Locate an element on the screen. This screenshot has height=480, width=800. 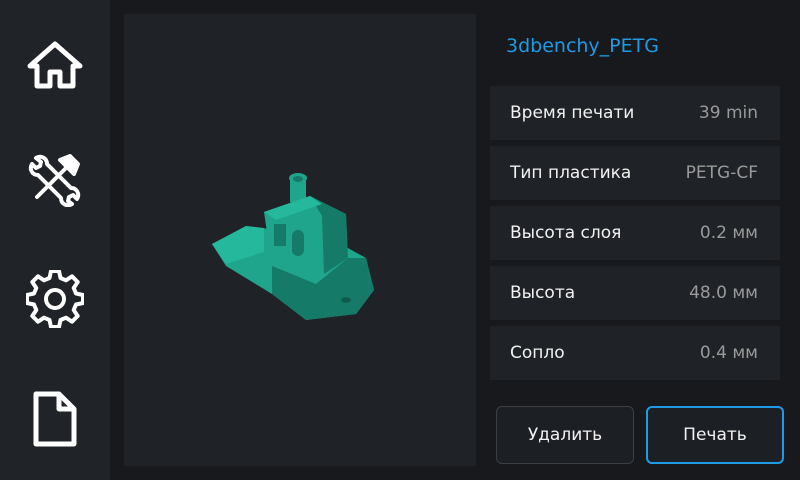
property-label: Высота слоя is located at coordinates (566, 233).